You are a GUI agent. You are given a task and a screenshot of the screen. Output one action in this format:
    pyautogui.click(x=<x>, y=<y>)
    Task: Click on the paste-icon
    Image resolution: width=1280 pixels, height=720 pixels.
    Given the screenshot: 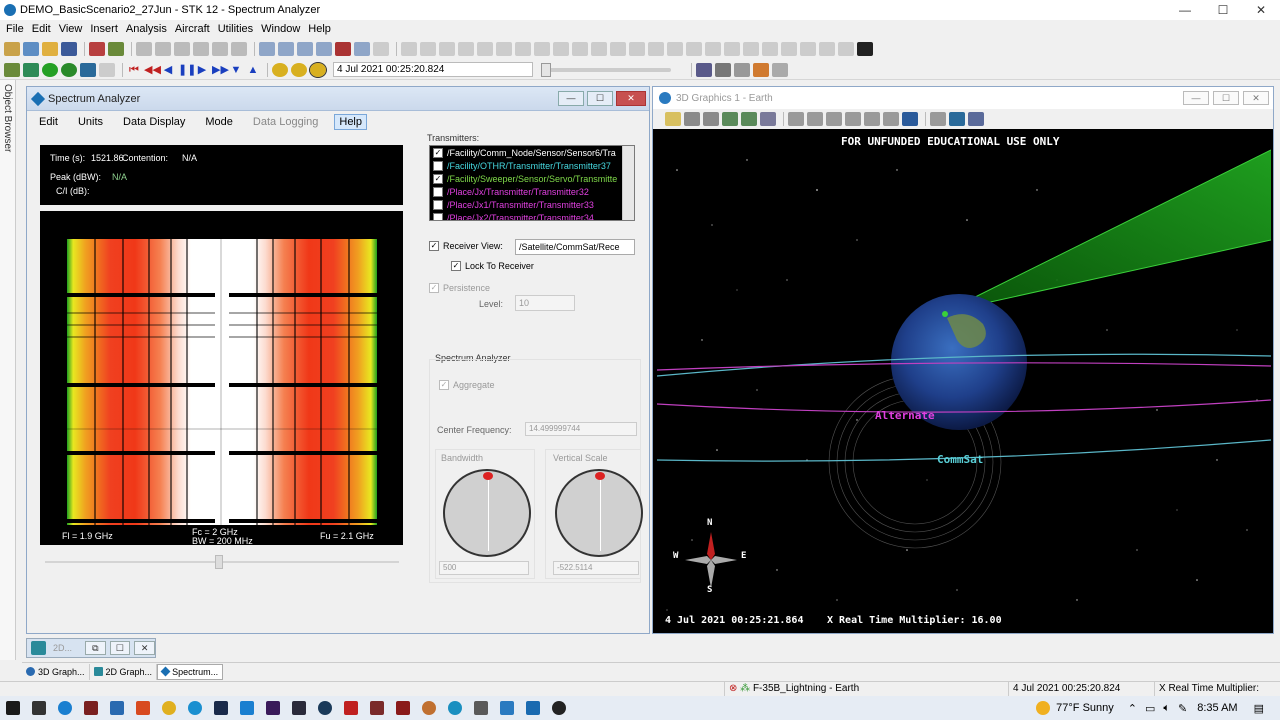 What is the action you would take?
    pyautogui.click(x=201, y=49)
    